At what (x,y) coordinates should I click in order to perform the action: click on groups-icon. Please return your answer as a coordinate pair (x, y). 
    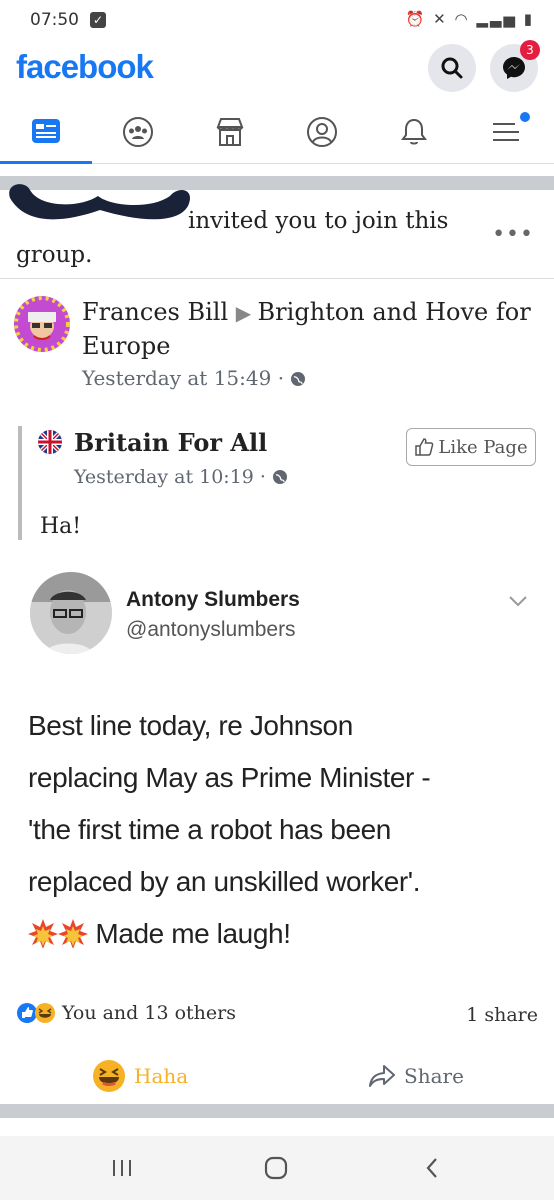
    Looking at the image, I should click on (138, 132).